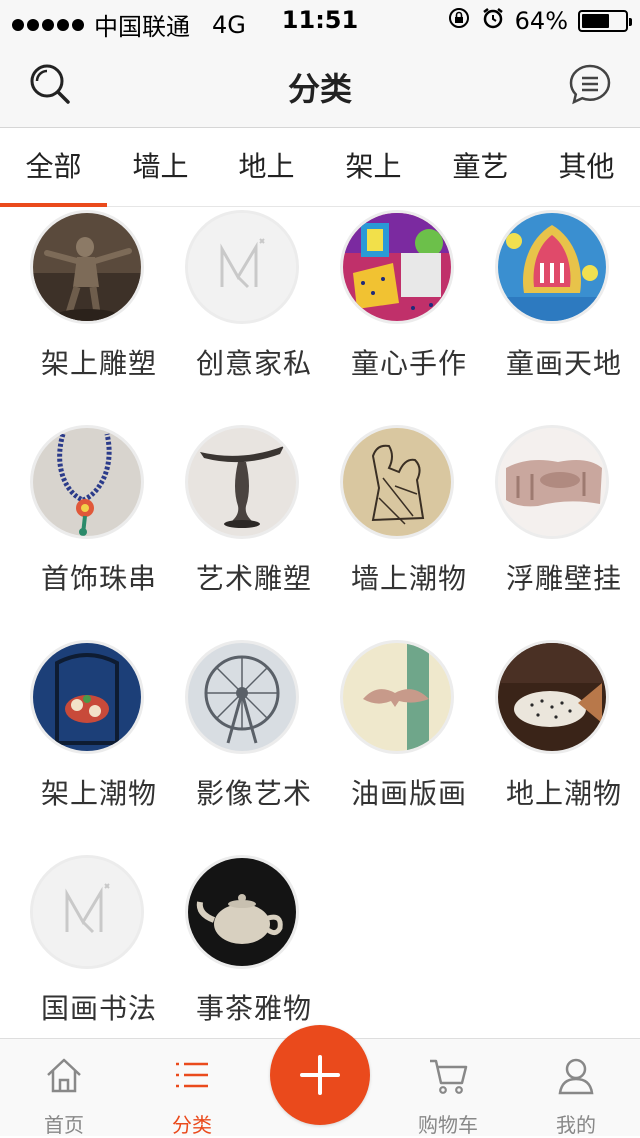 This screenshot has height=1138, width=640. Describe the element at coordinates (99, 793) in the screenshot. I see `category-label: 架上潮物` at that location.